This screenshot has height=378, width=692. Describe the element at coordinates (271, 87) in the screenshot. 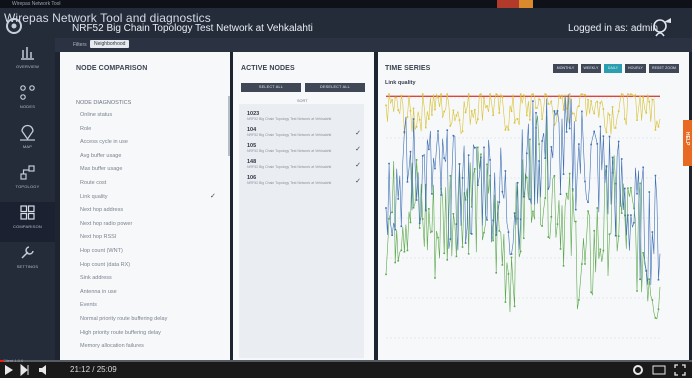

I see `select-all-button: SELECT ALL` at that location.